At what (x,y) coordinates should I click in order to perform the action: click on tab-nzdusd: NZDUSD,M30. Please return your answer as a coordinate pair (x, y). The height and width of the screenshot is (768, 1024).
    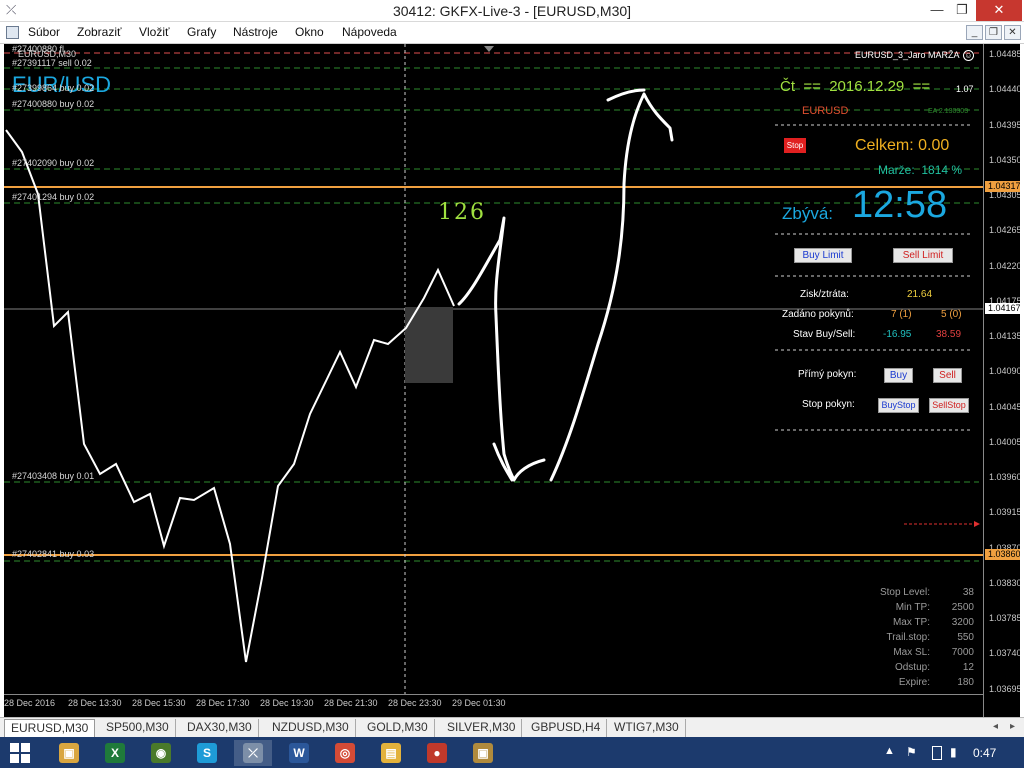
    Looking at the image, I should click on (311, 728).